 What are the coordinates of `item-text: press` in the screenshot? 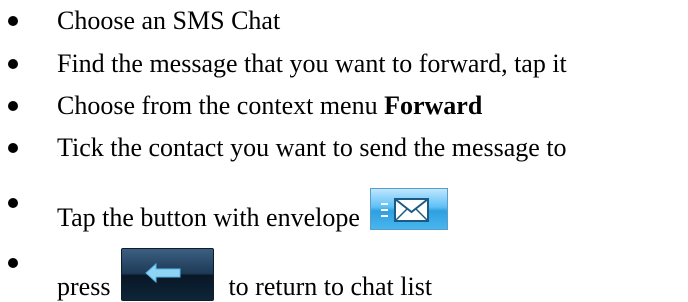 It's located at (84, 286).